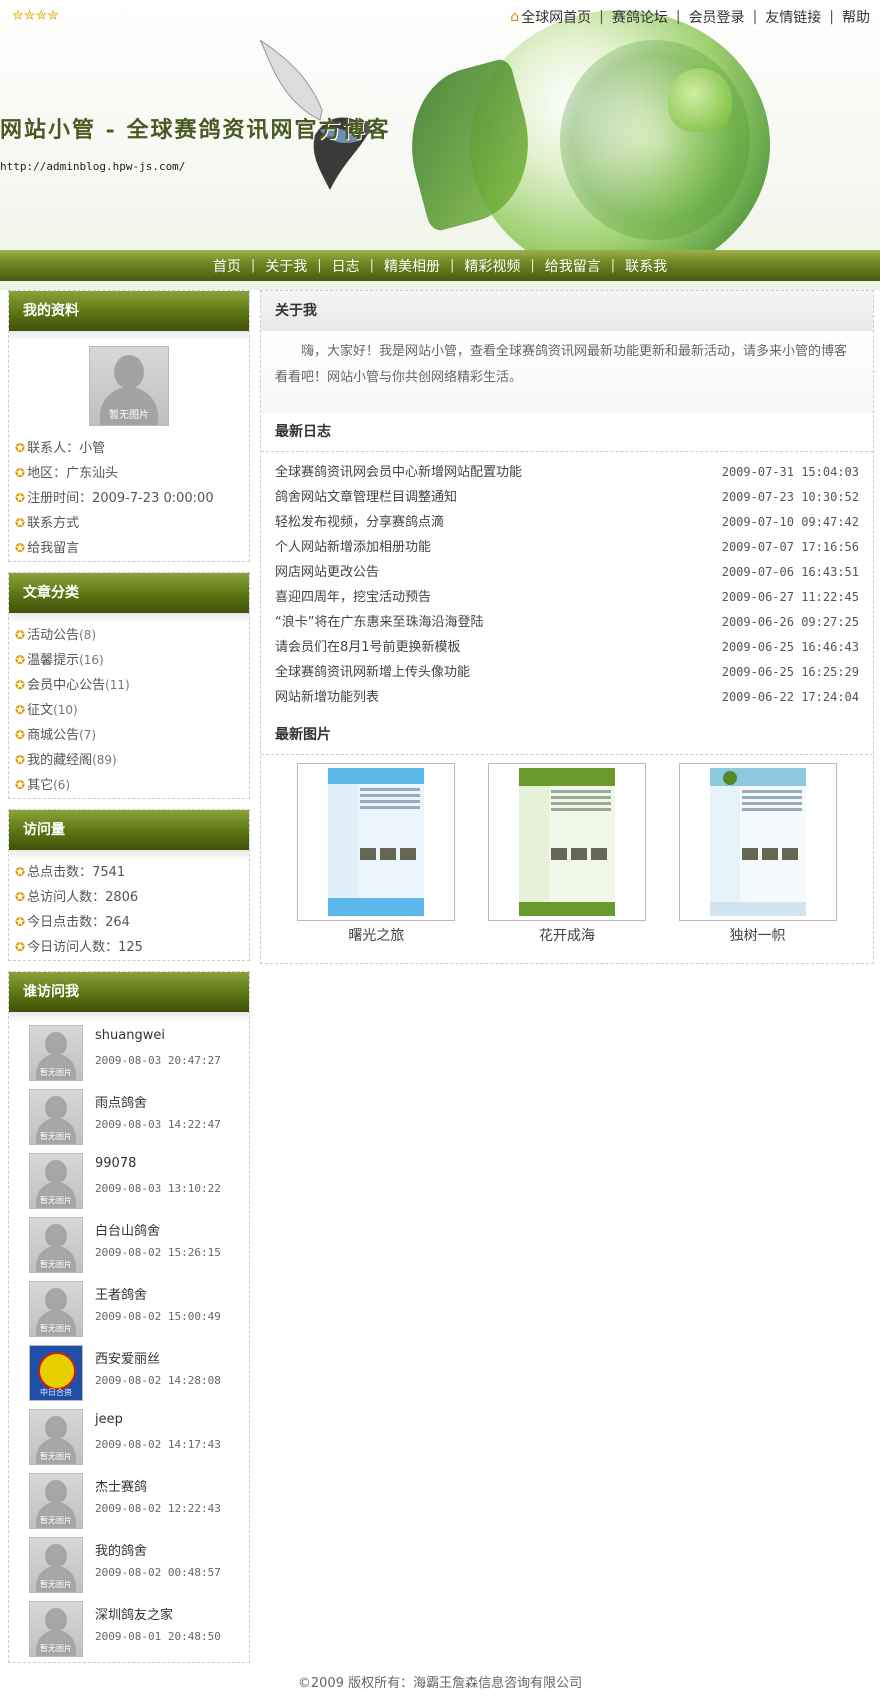  I want to click on log-title: 轻松发布视频，分享赛鸽点滴, so click(359, 522).